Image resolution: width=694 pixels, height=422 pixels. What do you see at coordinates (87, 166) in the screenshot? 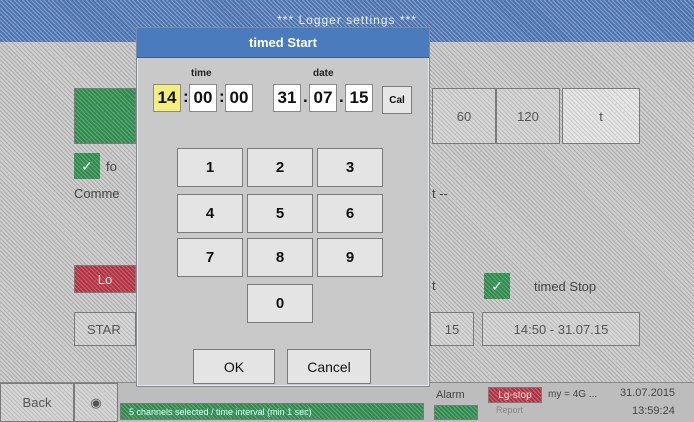
I see `bg-checkbox-icon: ✓` at bounding box center [87, 166].